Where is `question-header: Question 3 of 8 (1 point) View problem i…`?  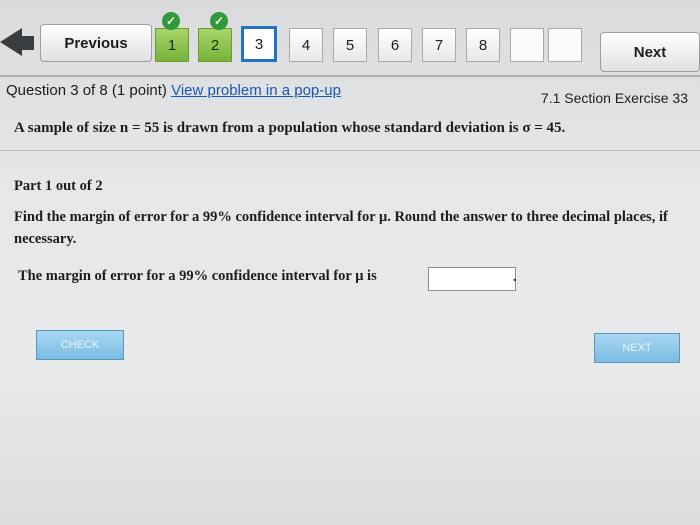
question-header: Question 3 of 8 (1 point) View problem i… is located at coordinates (173, 90).